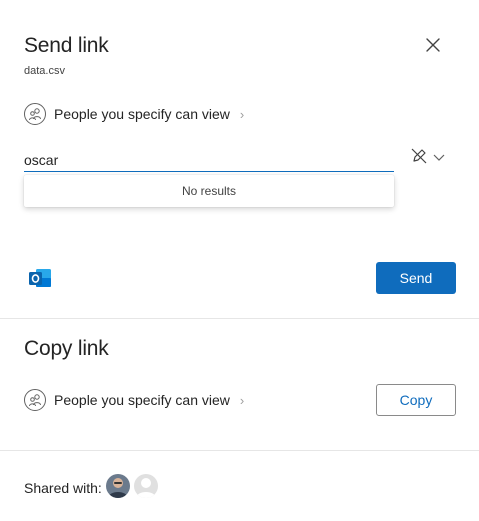 This screenshot has height=521, width=479. I want to click on edit-permission-dropdown, so click(429, 158).